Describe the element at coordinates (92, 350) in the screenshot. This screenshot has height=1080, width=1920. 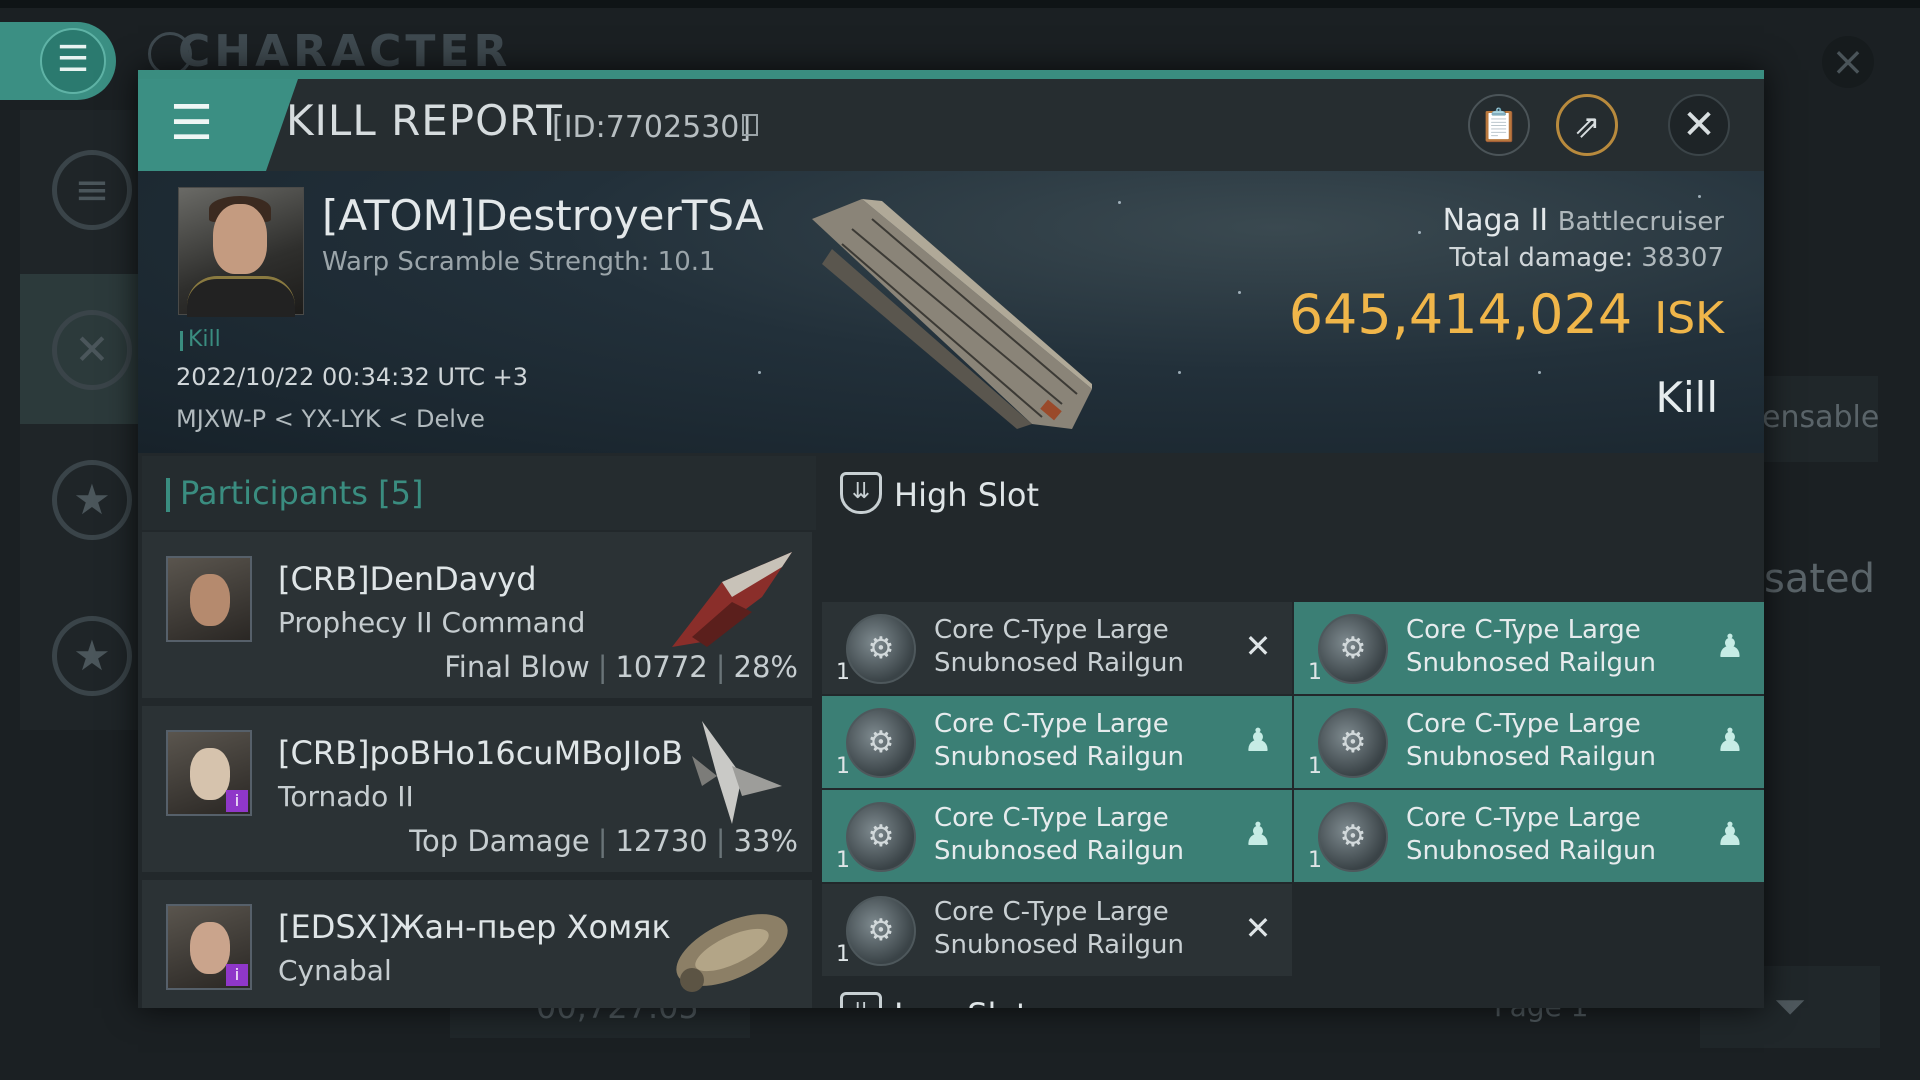
I see `crossed-swords-icon: ✕` at that location.